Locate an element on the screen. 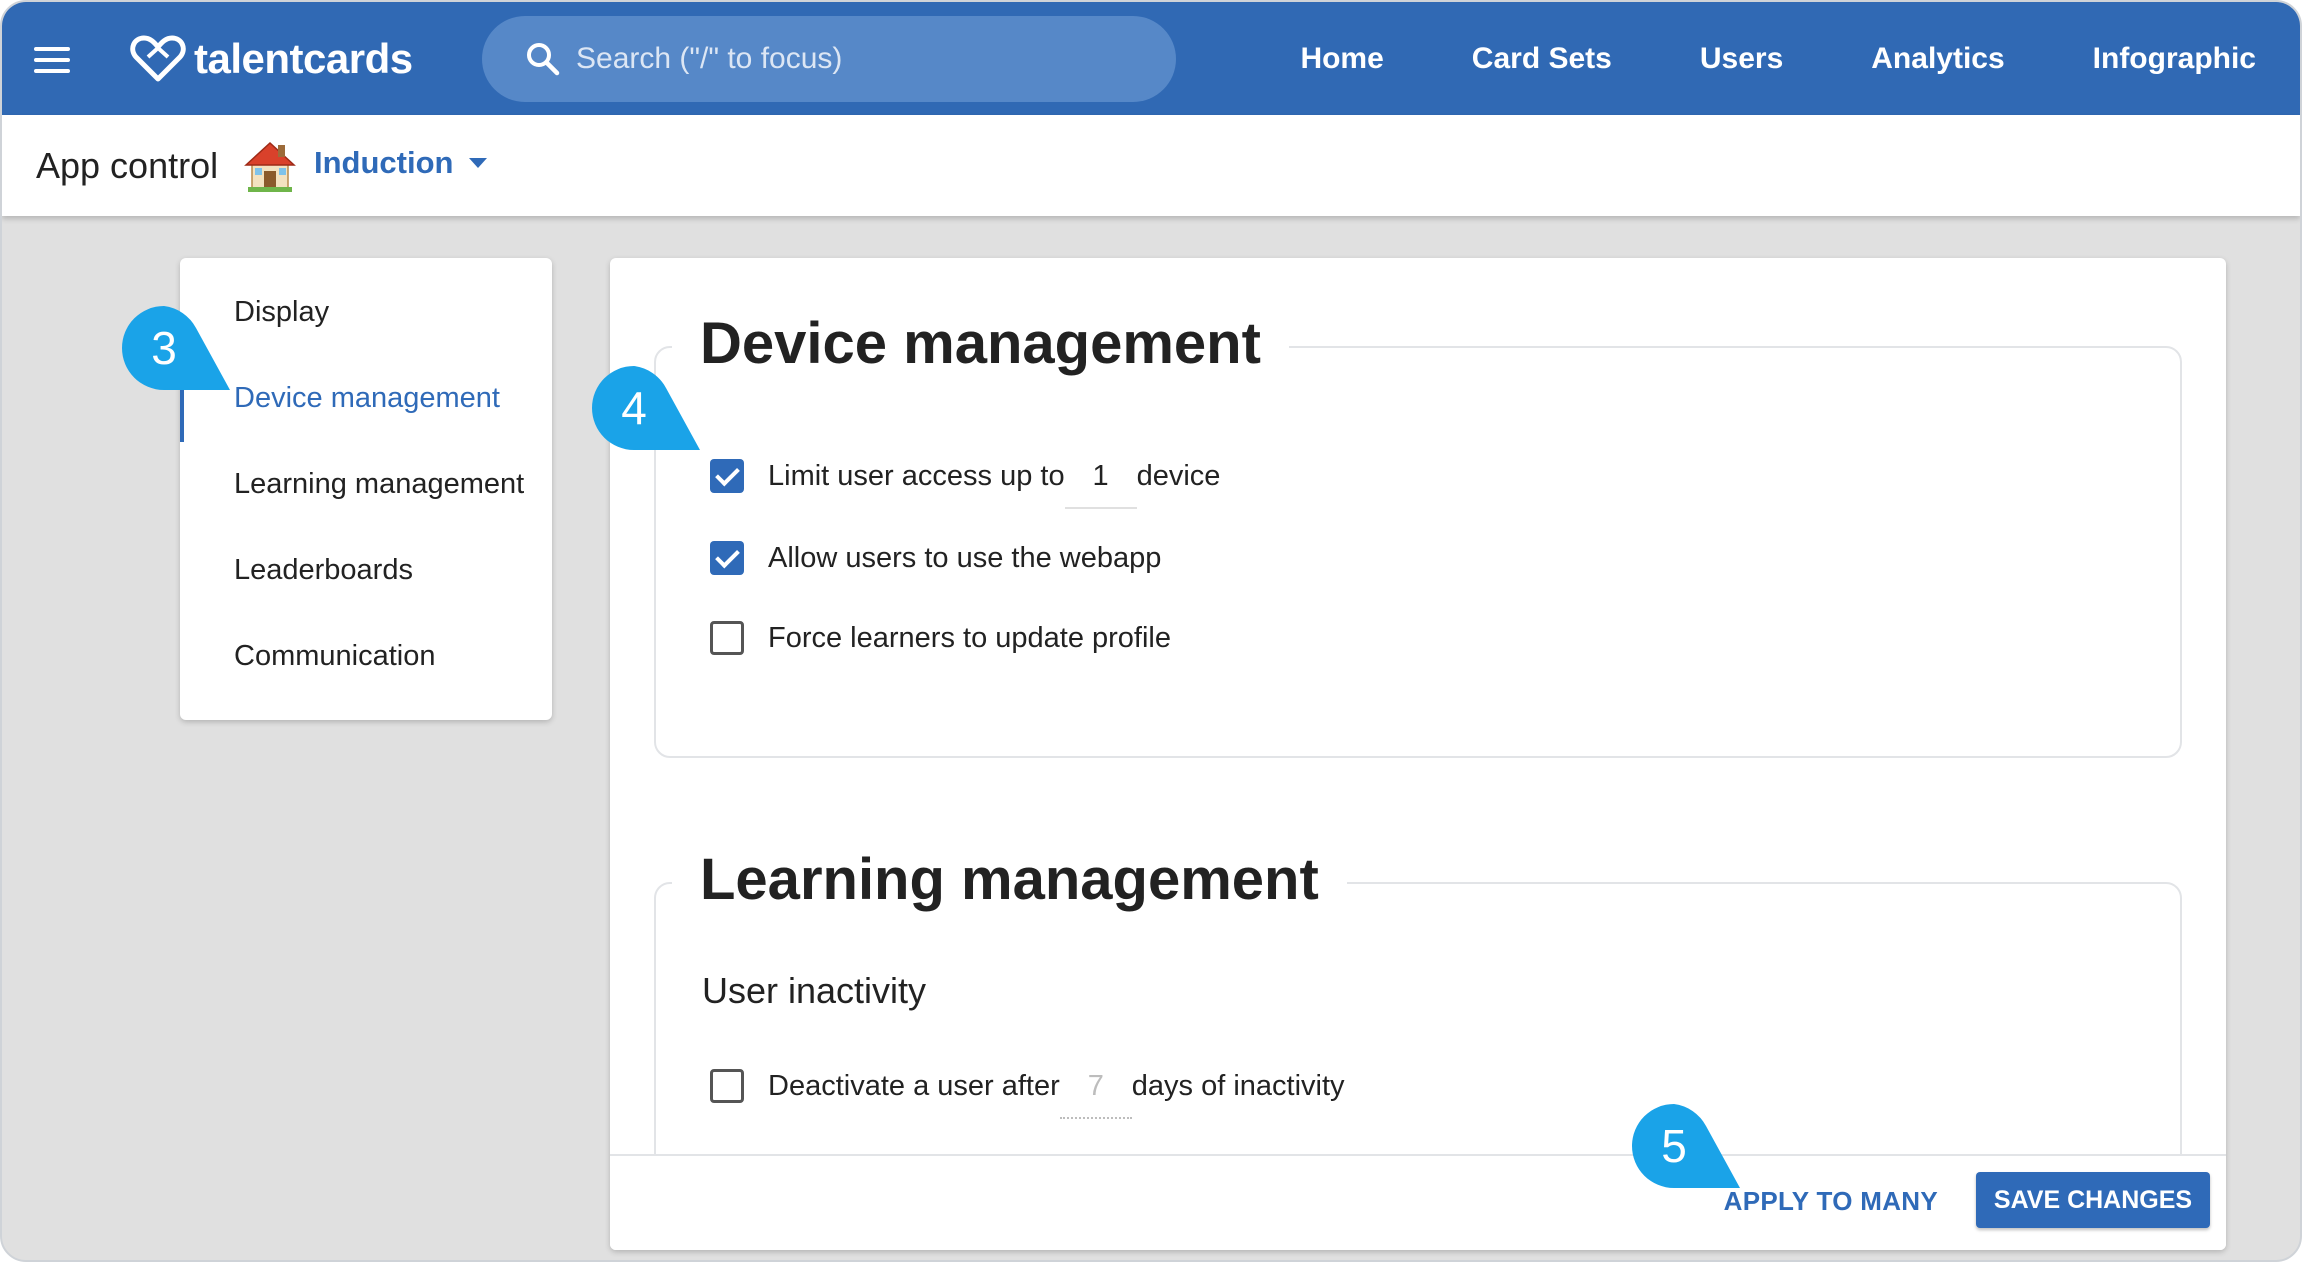  brand-name: talentcards is located at coordinates (303, 58).